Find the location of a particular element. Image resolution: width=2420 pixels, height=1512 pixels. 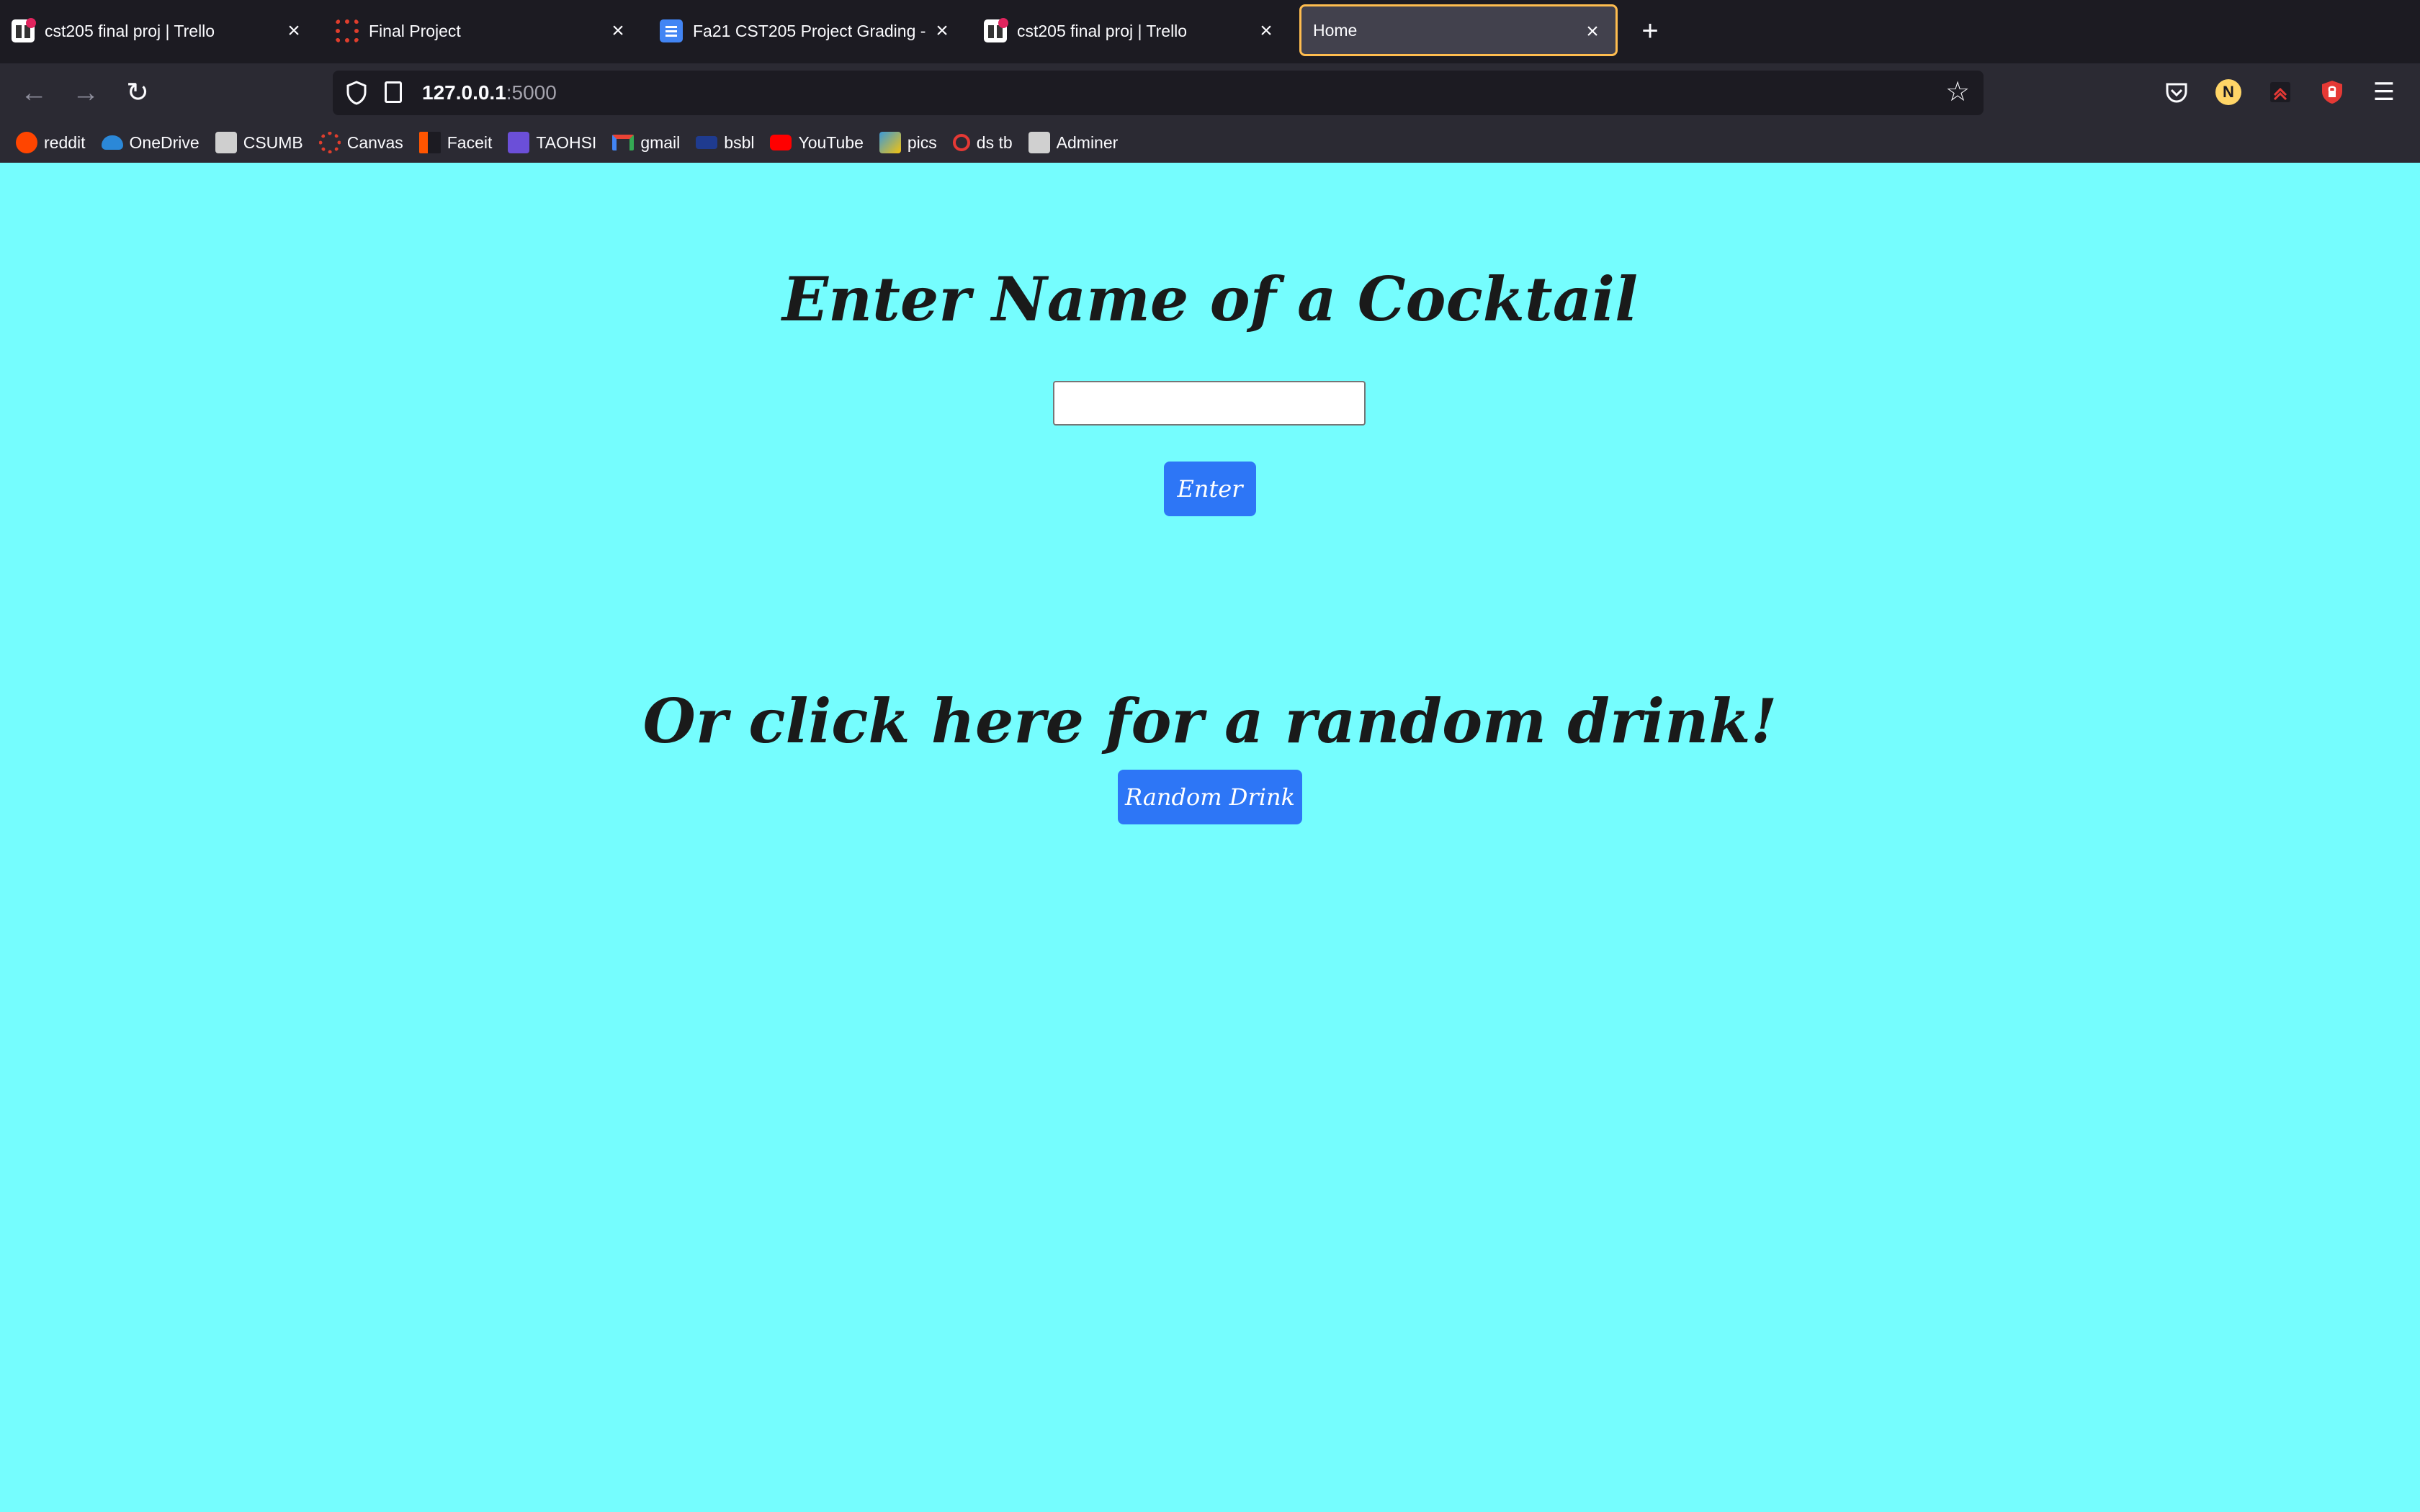

tab-trello-1: cst205 final proj | Trello × is located at coordinates (158, 31).